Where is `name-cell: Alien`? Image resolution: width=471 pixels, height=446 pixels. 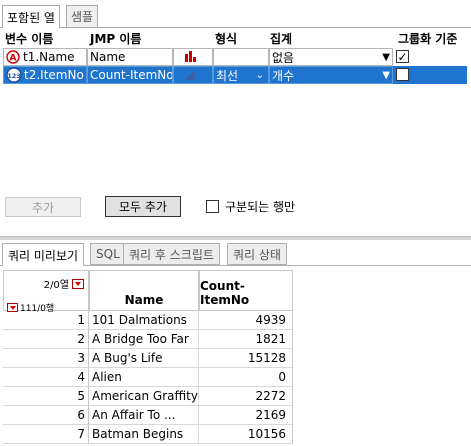 name-cell: Alien is located at coordinates (144, 377).